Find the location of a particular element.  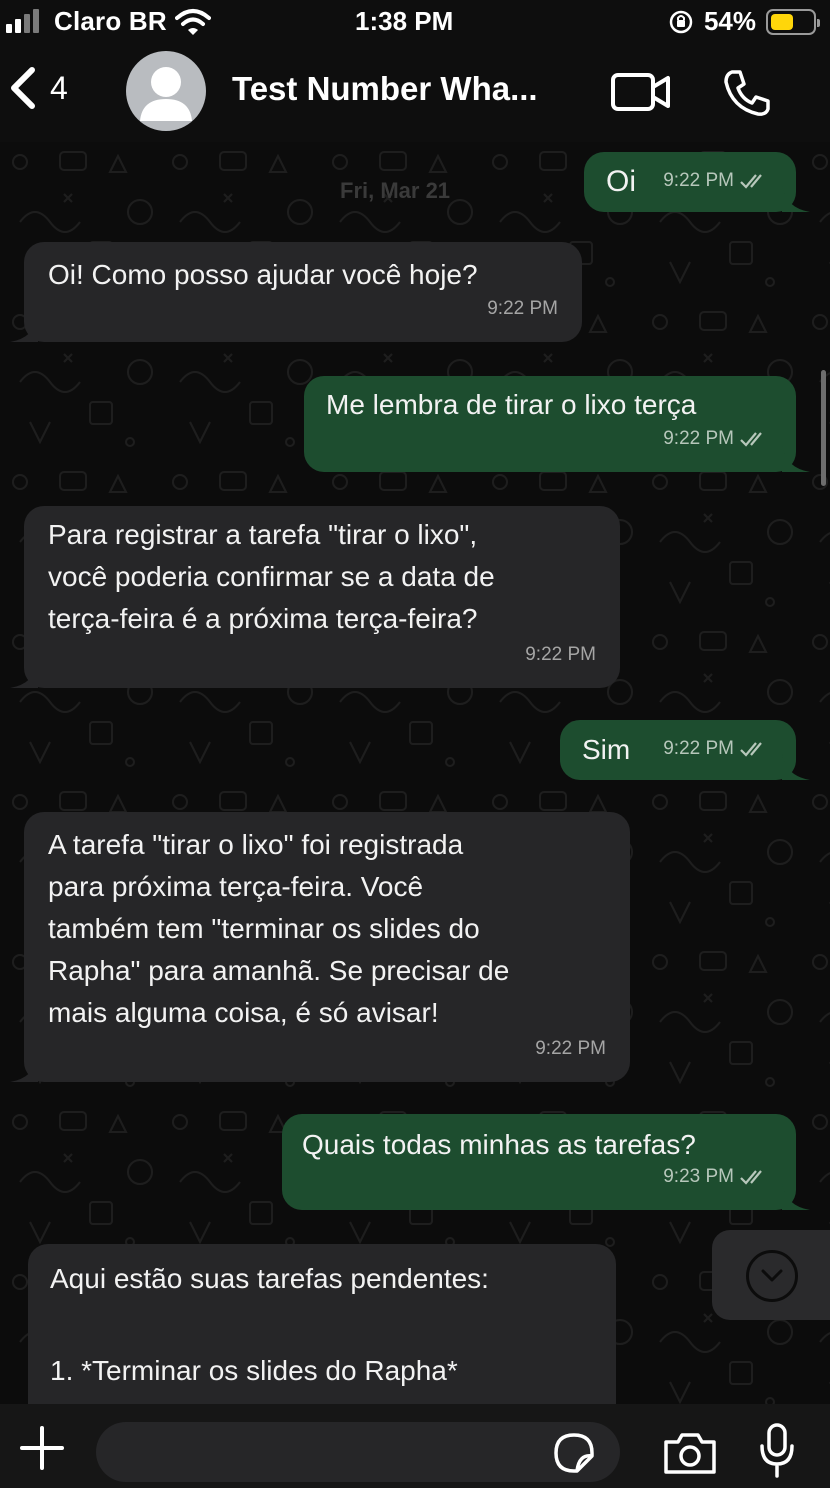

message-text: Sim is located at coordinates (606, 749).